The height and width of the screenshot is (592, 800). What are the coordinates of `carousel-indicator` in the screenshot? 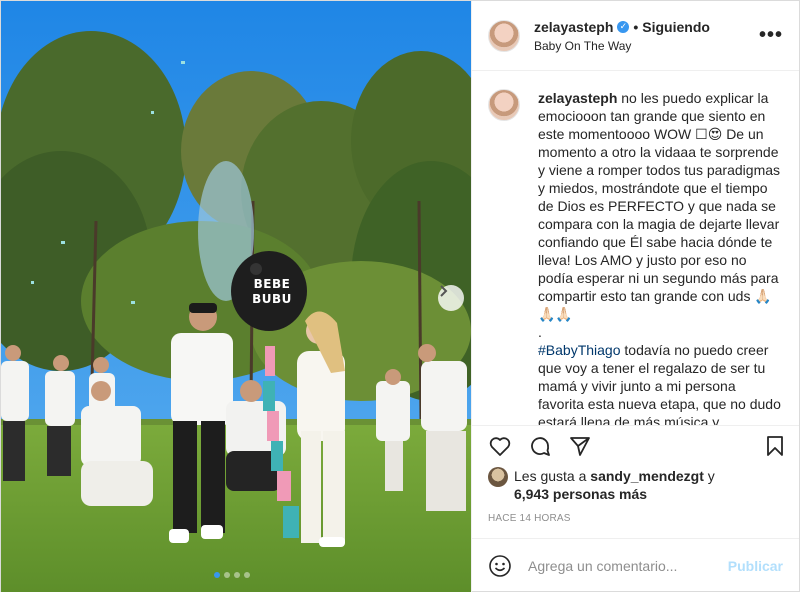 It's located at (232, 575).